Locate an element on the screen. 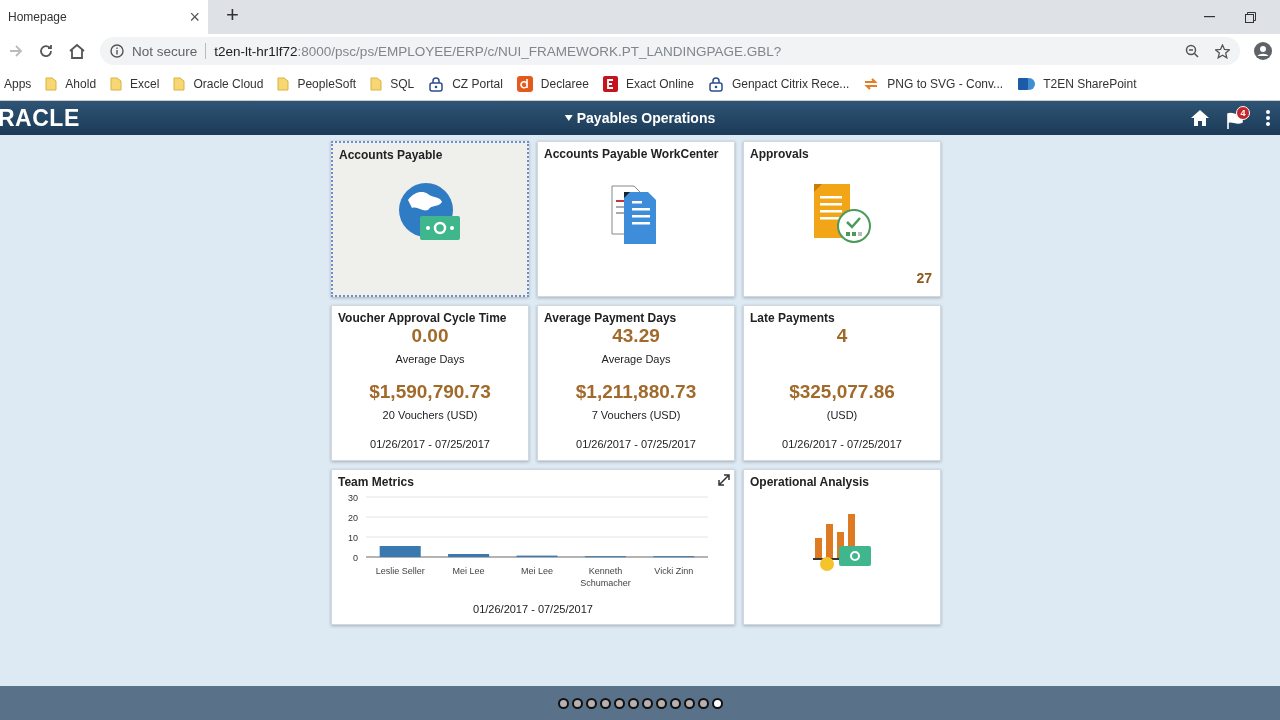 This screenshot has height=720, width=1280. minimize-icon is located at coordinates (1209, 17).